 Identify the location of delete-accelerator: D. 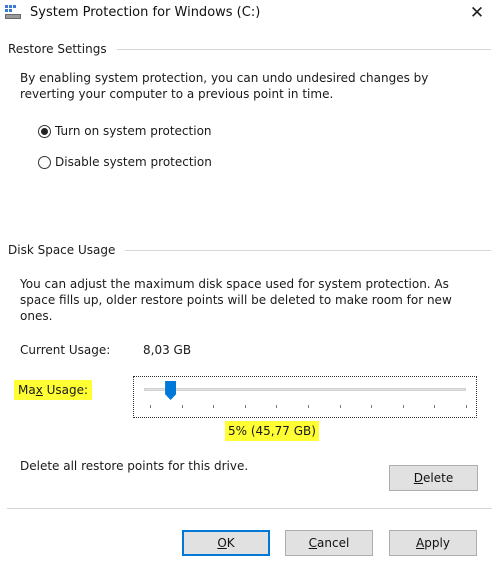
(418, 478).